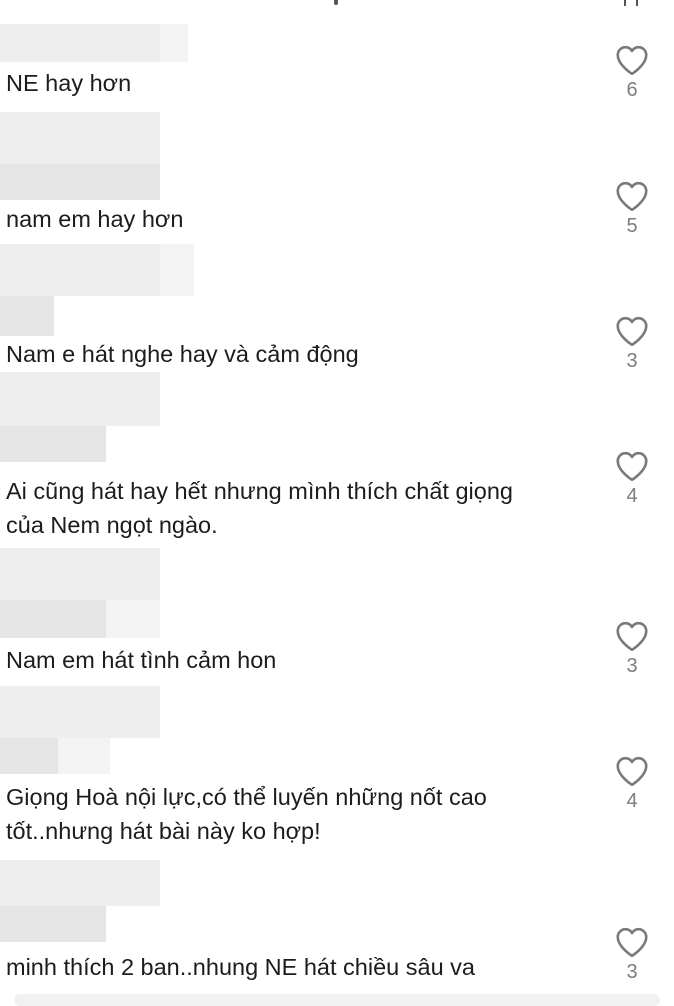 The width and height of the screenshot is (674, 1006). What do you see at coordinates (69, 83) in the screenshot?
I see `comment-text: NE hay hơn` at bounding box center [69, 83].